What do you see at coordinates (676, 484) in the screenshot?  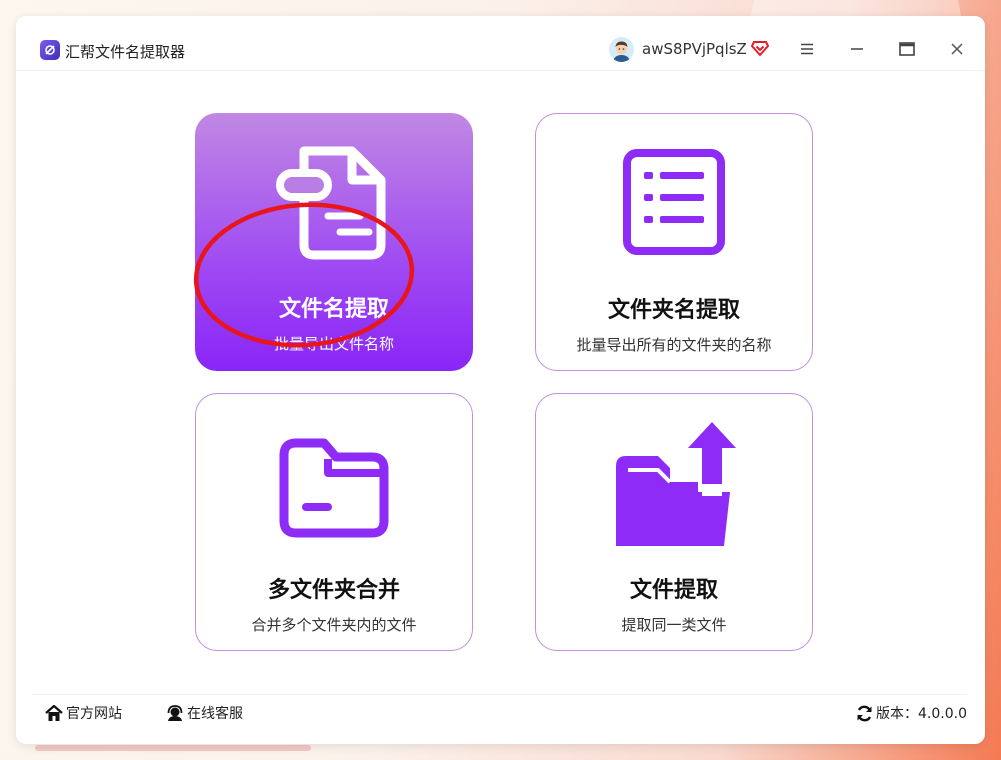 I see `folder-upload-icon` at bounding box center [676, 484].